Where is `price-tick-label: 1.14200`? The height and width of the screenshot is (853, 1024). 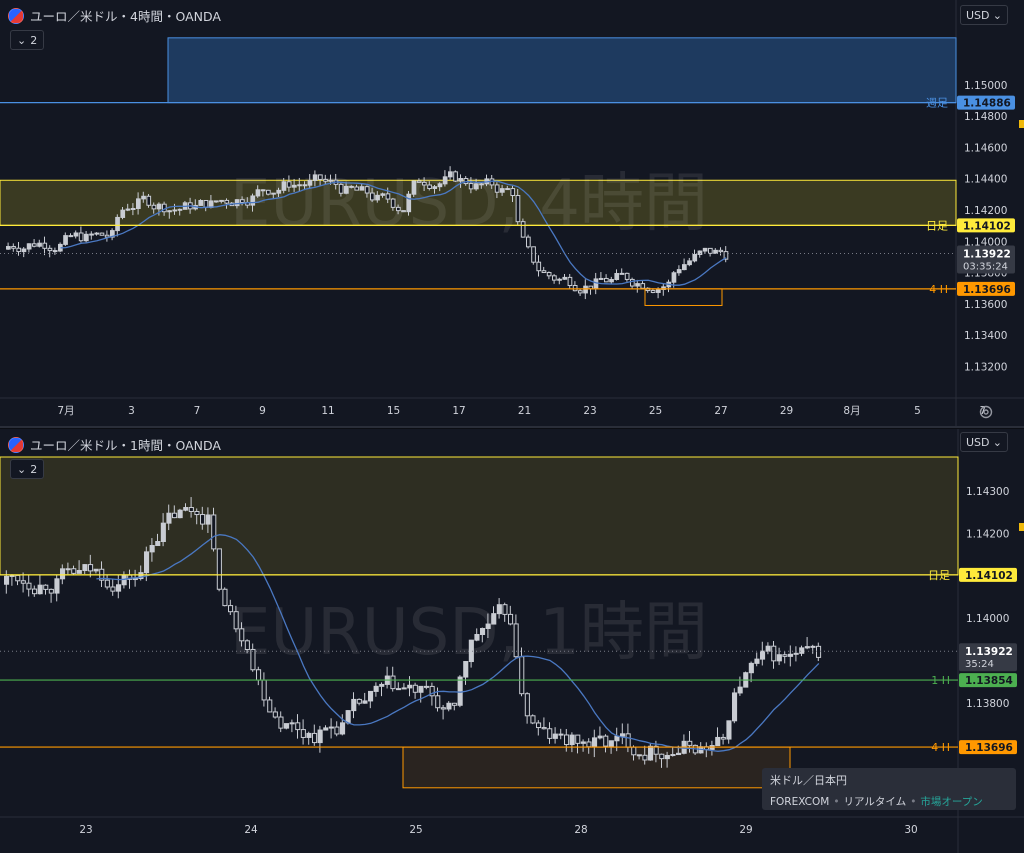 price-tick-label: 1.14200 is located at coordinates (987, 534).